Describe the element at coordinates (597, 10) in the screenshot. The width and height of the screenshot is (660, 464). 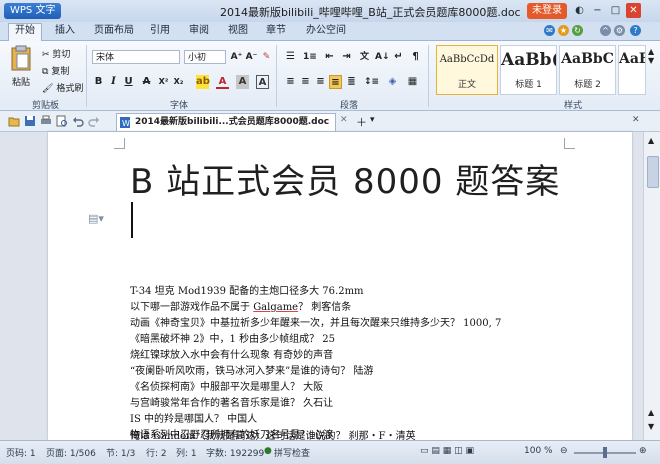
I see `minimize-icon: −` at that location.